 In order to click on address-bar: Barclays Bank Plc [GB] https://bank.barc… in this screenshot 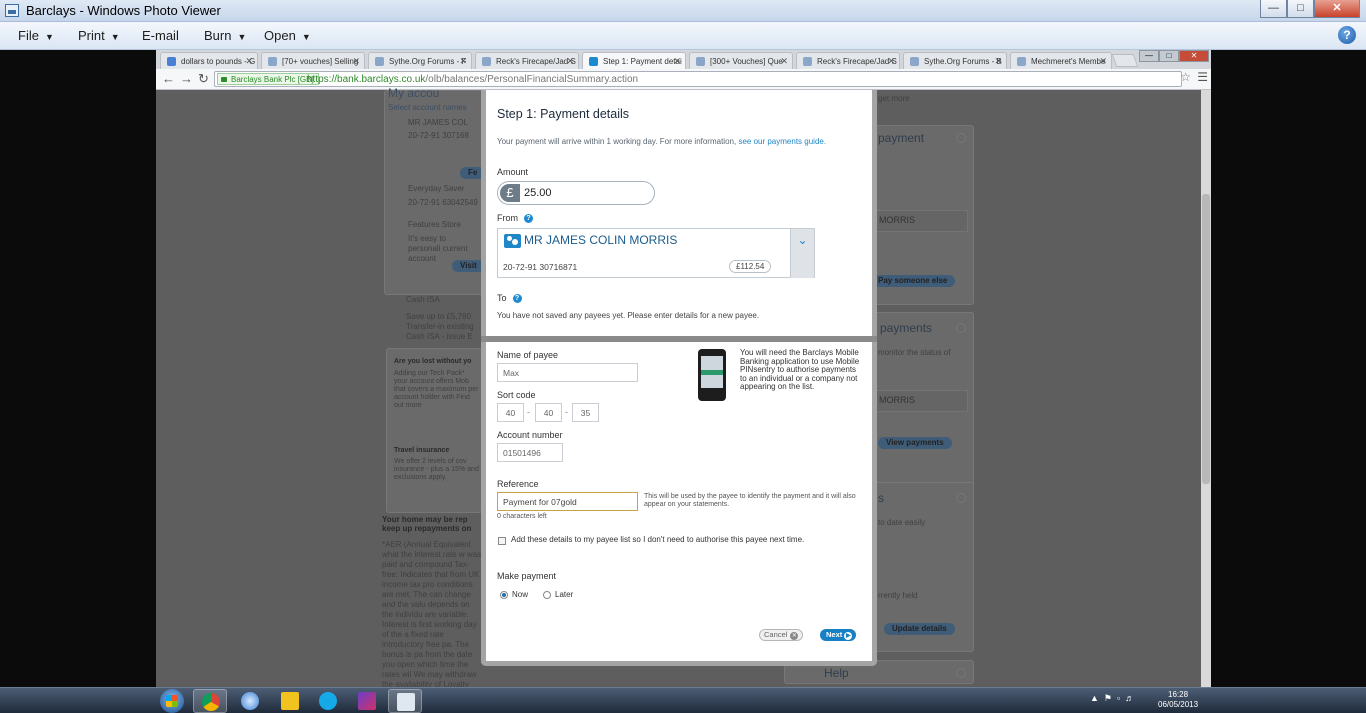, I will do `click(698, 79)`.